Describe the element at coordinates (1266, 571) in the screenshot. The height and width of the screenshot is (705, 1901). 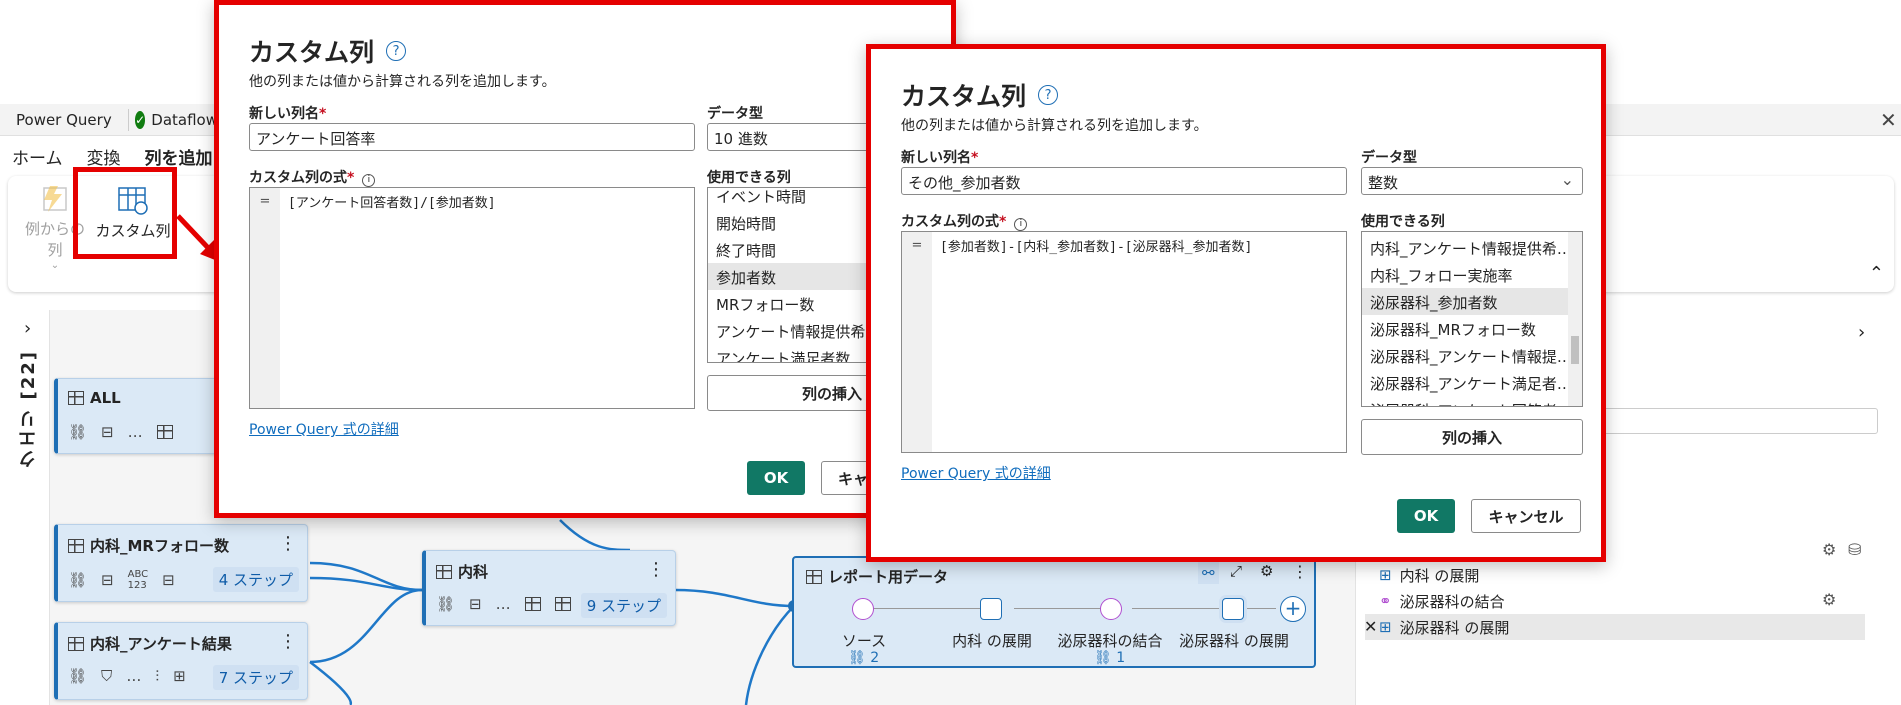
I see `table-settings-icon: ⚙` at that location.